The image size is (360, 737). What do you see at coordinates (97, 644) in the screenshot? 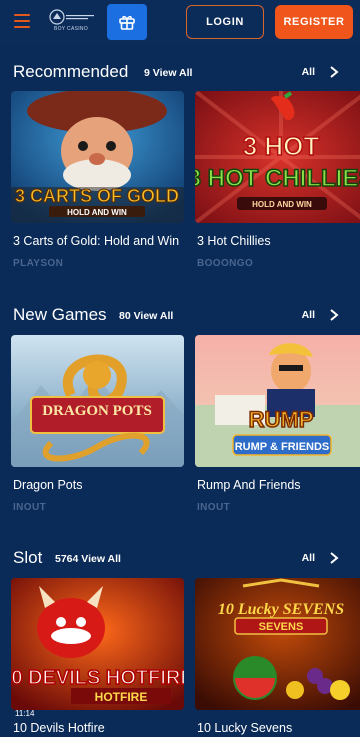
I see `game-thumbnail: 10 DEVILS HOTFIRE HOTFIRE` at bounding box center [97, 644].